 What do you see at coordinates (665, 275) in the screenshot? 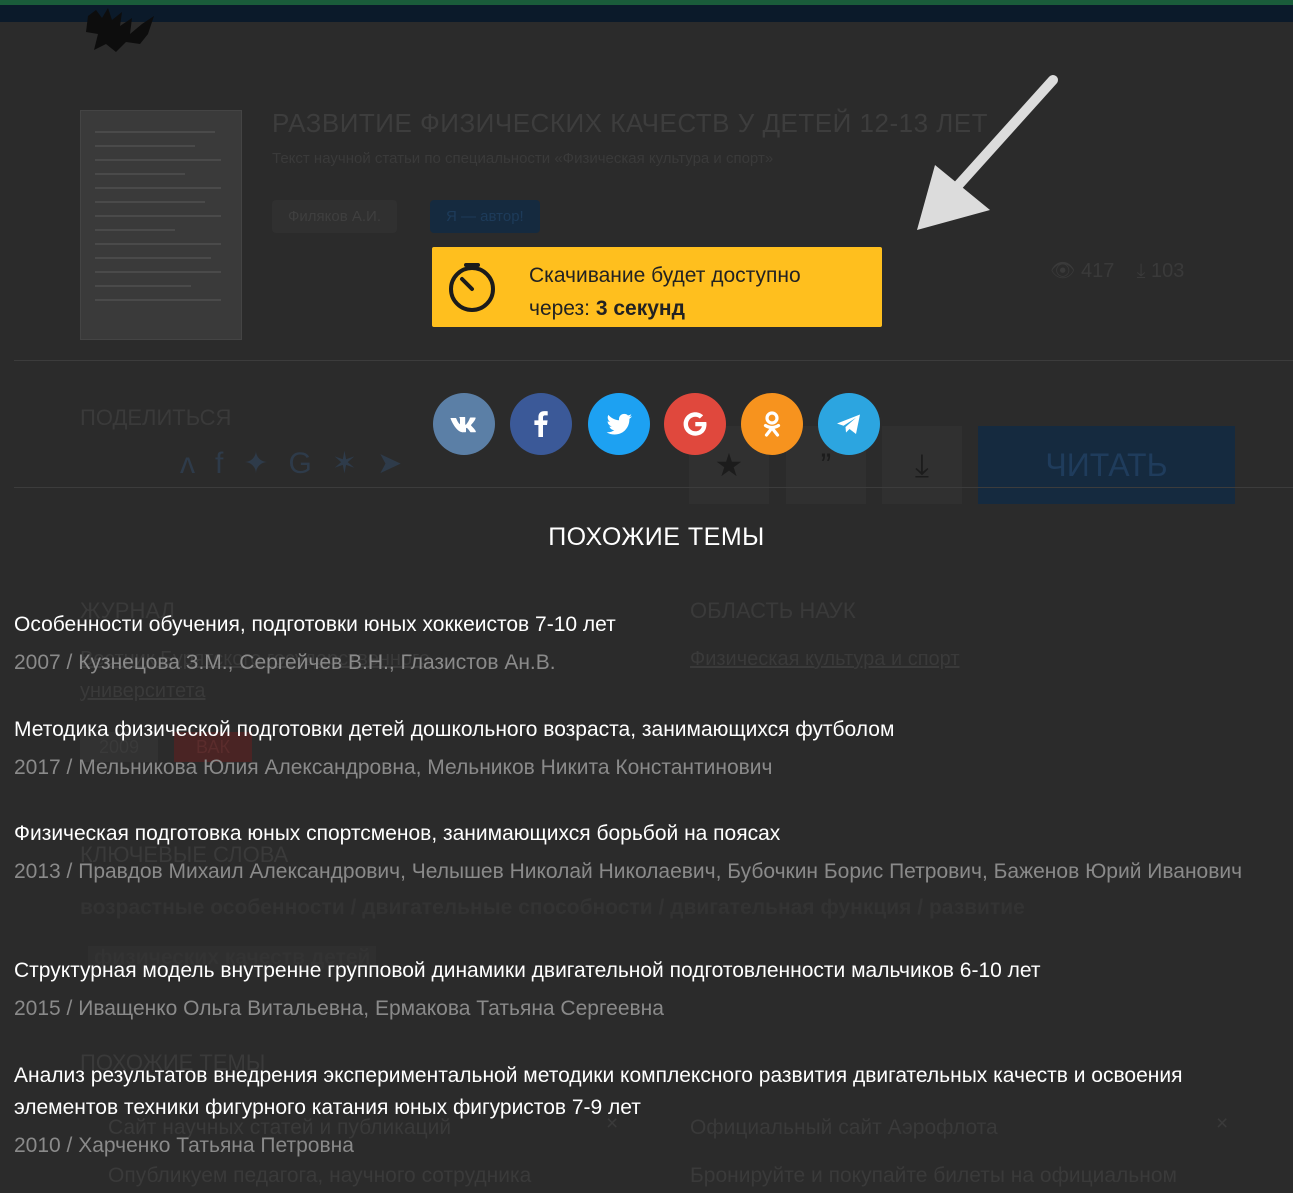
I see `countdown-line1: Скачивание будет доступно` at bounding box center [665, 275].